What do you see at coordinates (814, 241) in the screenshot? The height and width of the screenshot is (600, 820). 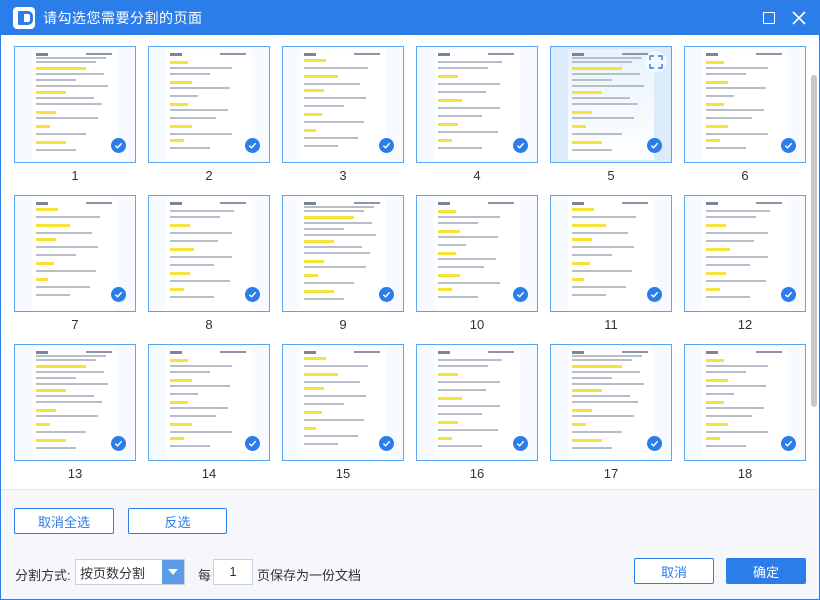 I see `vertical-scrollbar` at bounding box center [814, 241].